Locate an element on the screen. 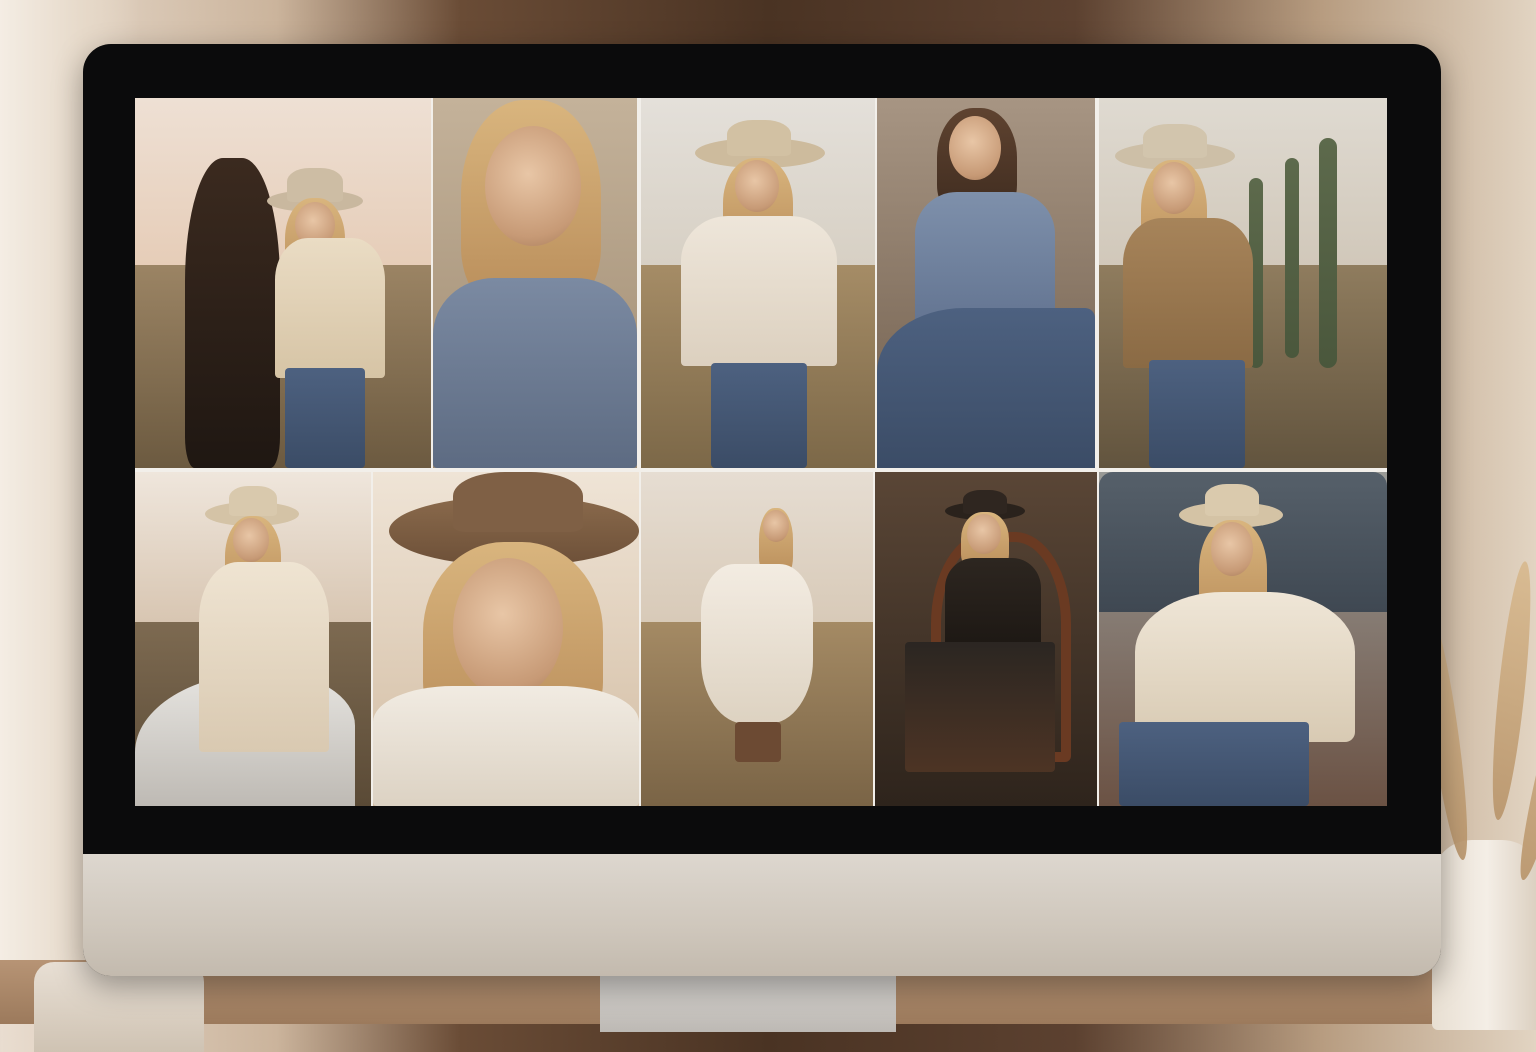  monitor-stand is located at coordinates (748, 1002).